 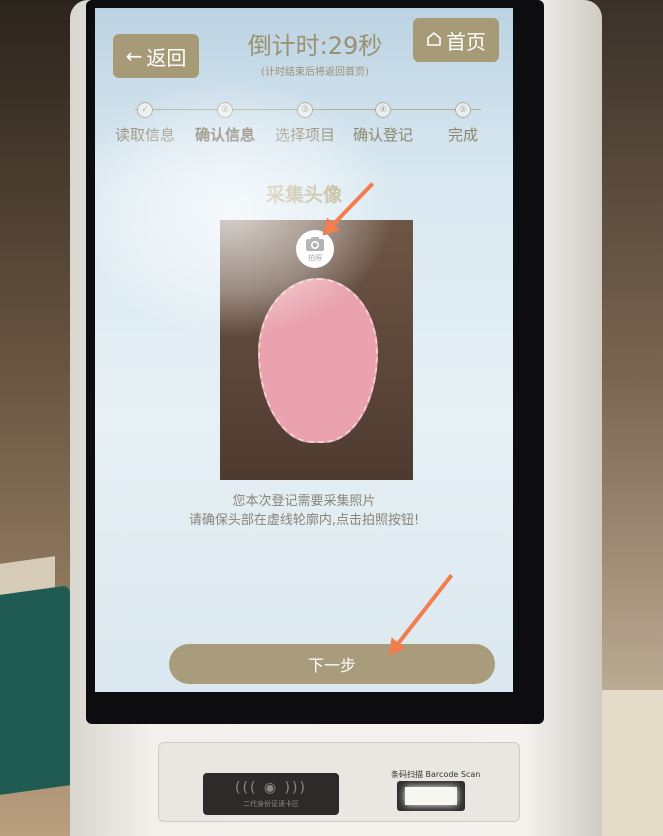 I want to click on step-confirm-register: ④ 确认登记, so click(x=383, y=122).